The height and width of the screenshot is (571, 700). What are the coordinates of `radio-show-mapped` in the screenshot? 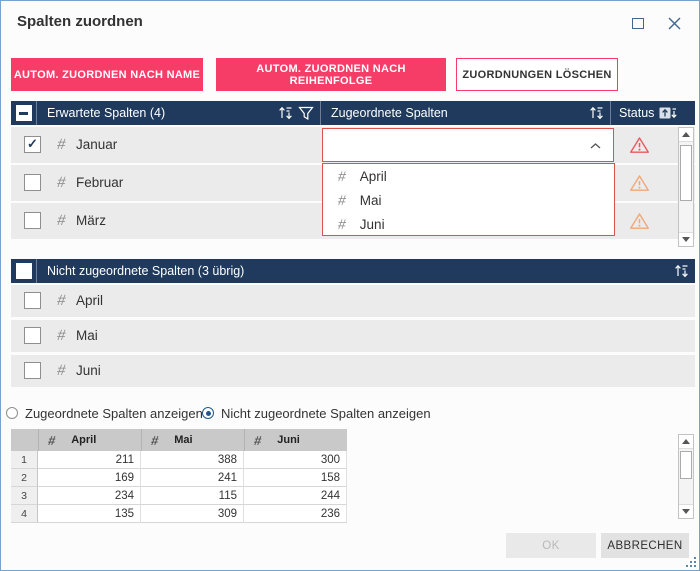 It's located at (12, 413).